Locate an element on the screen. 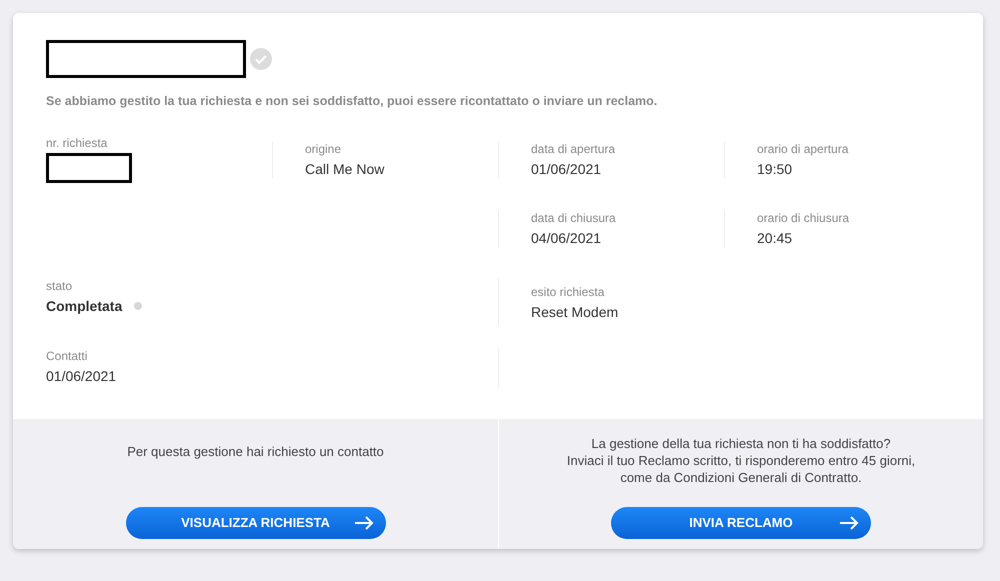 The height and width of the screenshot is (581, 1000). action-button: INVIA RECLAMO is located at coordinates (741, 523).